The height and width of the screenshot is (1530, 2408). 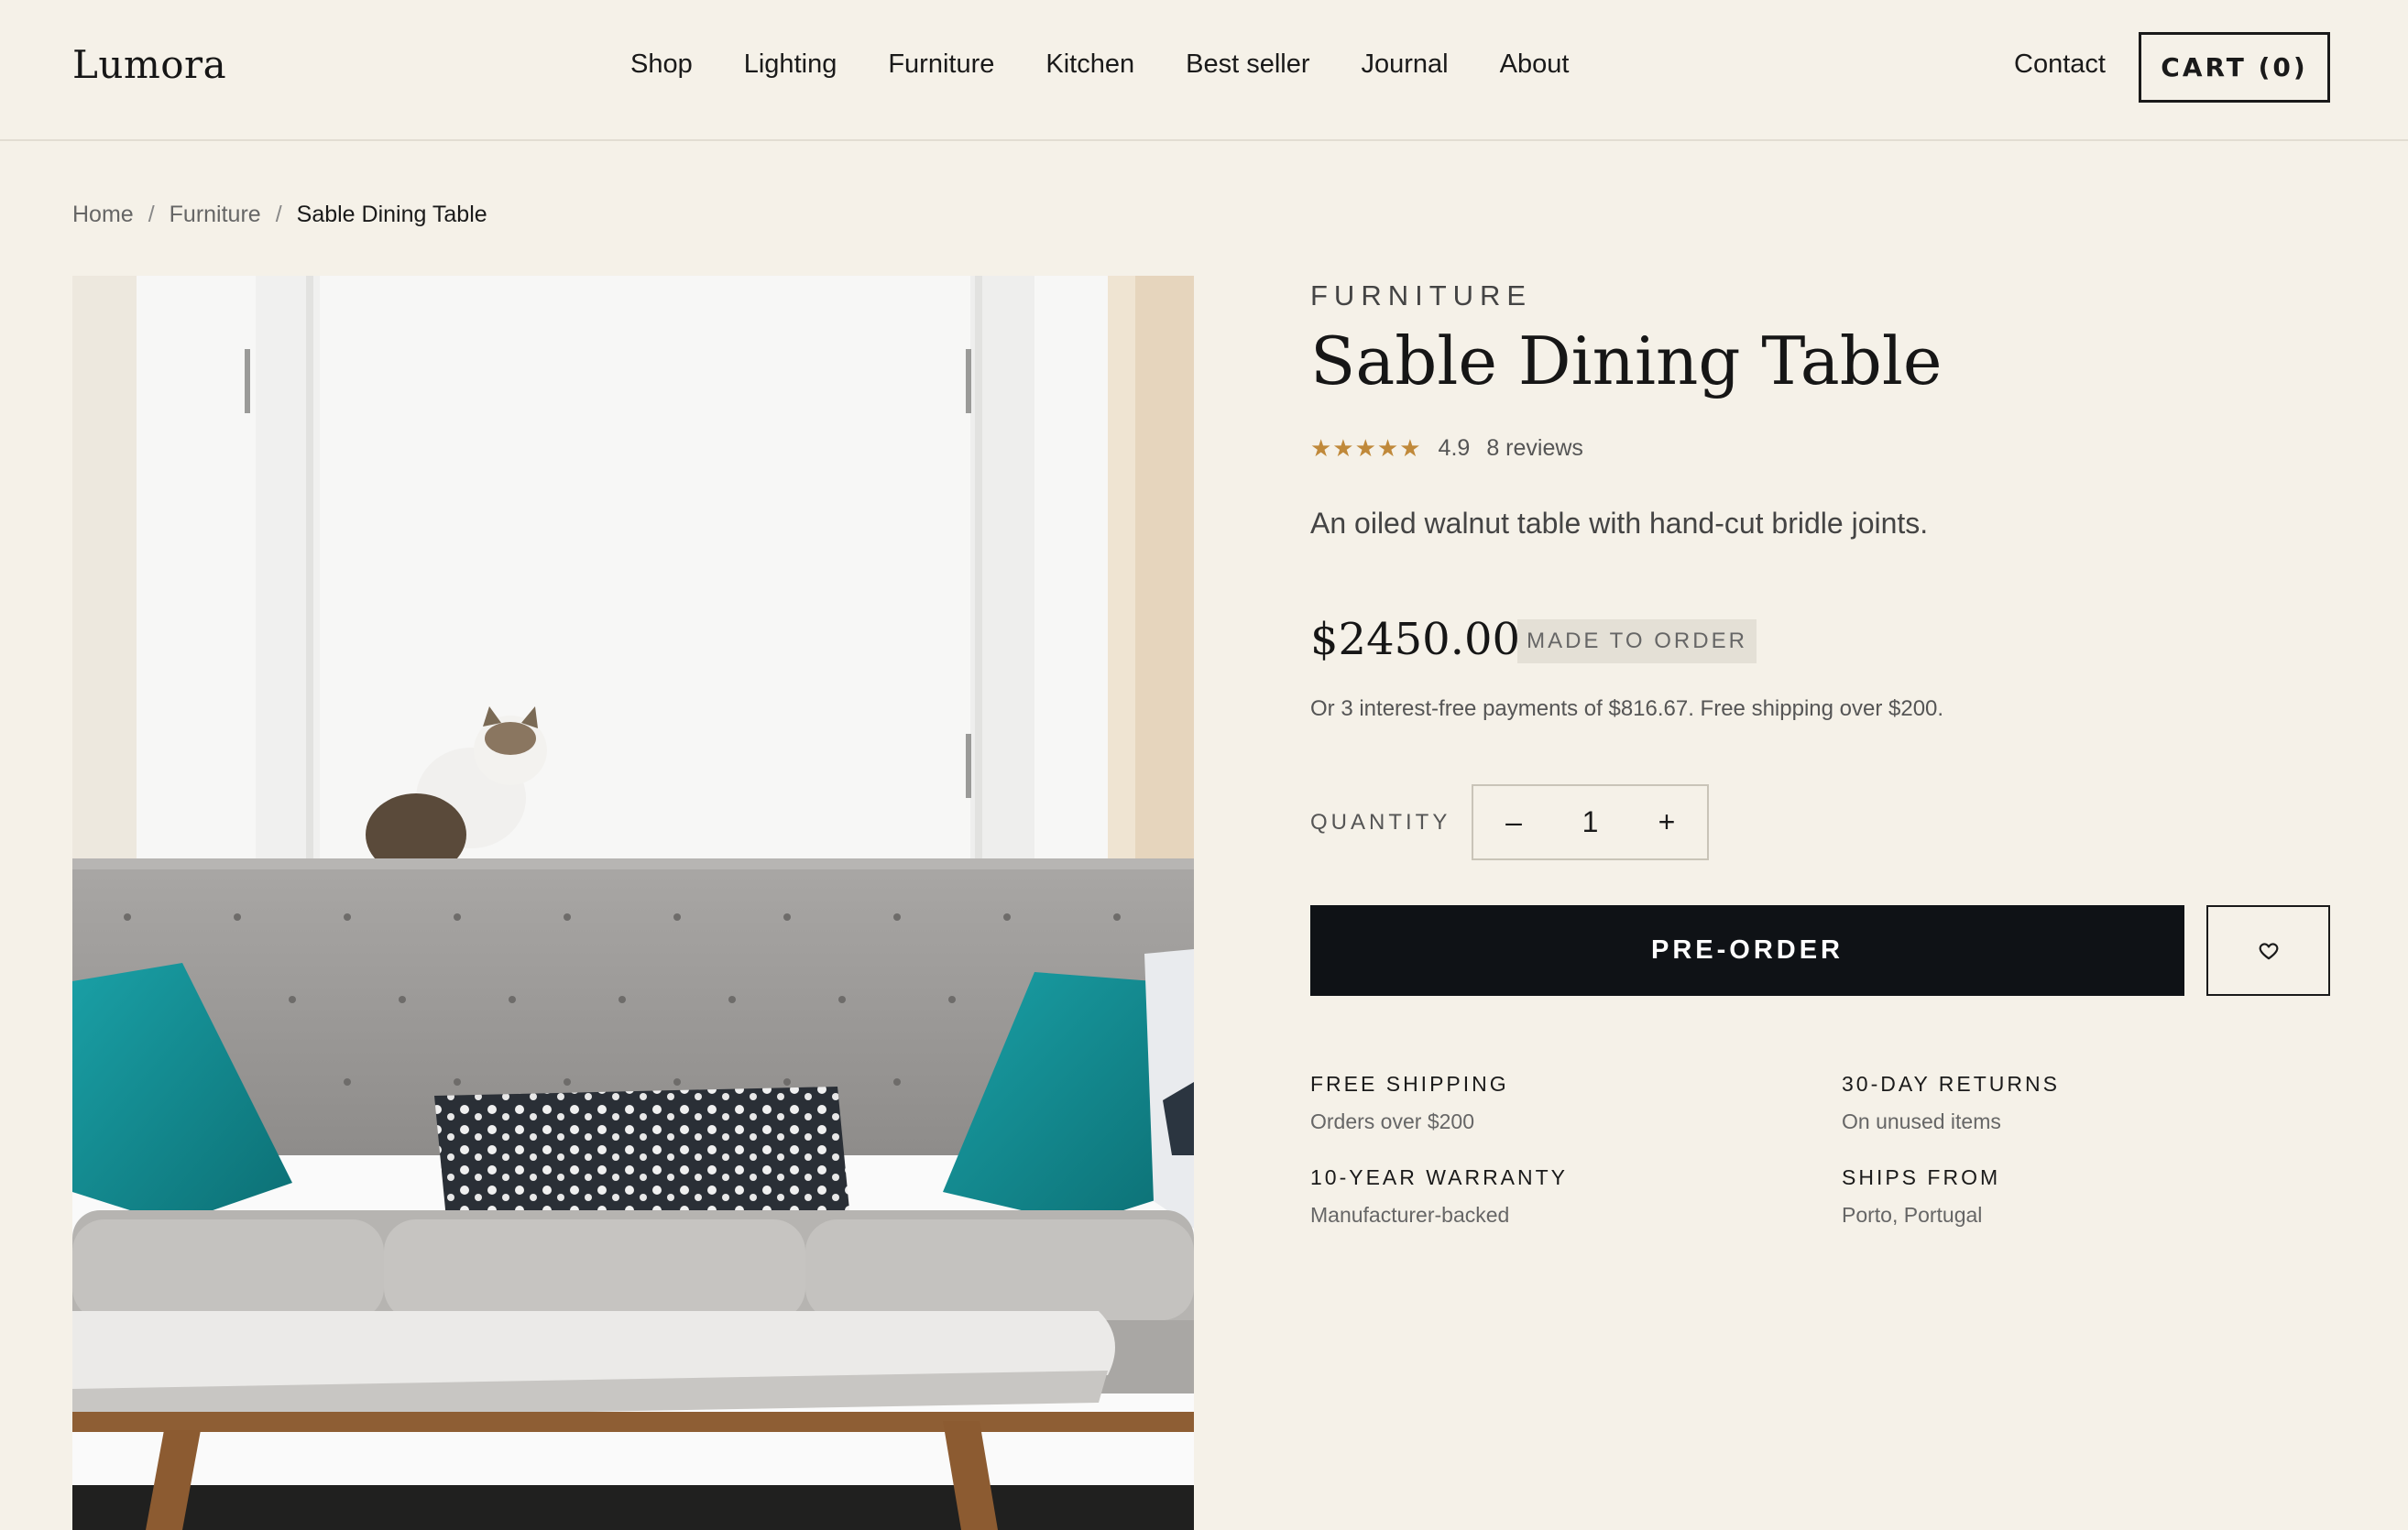 What do you see at coordinates (1380, 822) in the screenshot?
I see `quantity-label: QUANTITY` at bounding box center [1380, 822].